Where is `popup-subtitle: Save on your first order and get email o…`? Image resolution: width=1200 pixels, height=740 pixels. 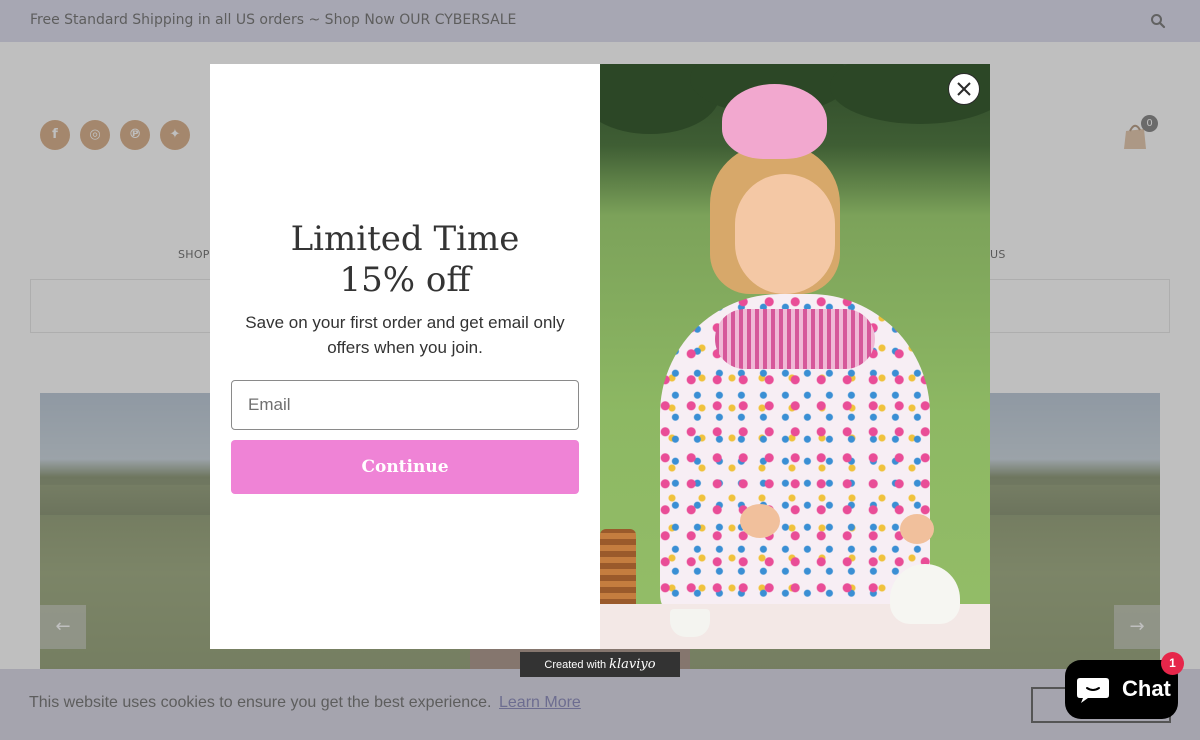
popup-subtitle: Save on your first order and get email o… is located at coordinates (405, 335).